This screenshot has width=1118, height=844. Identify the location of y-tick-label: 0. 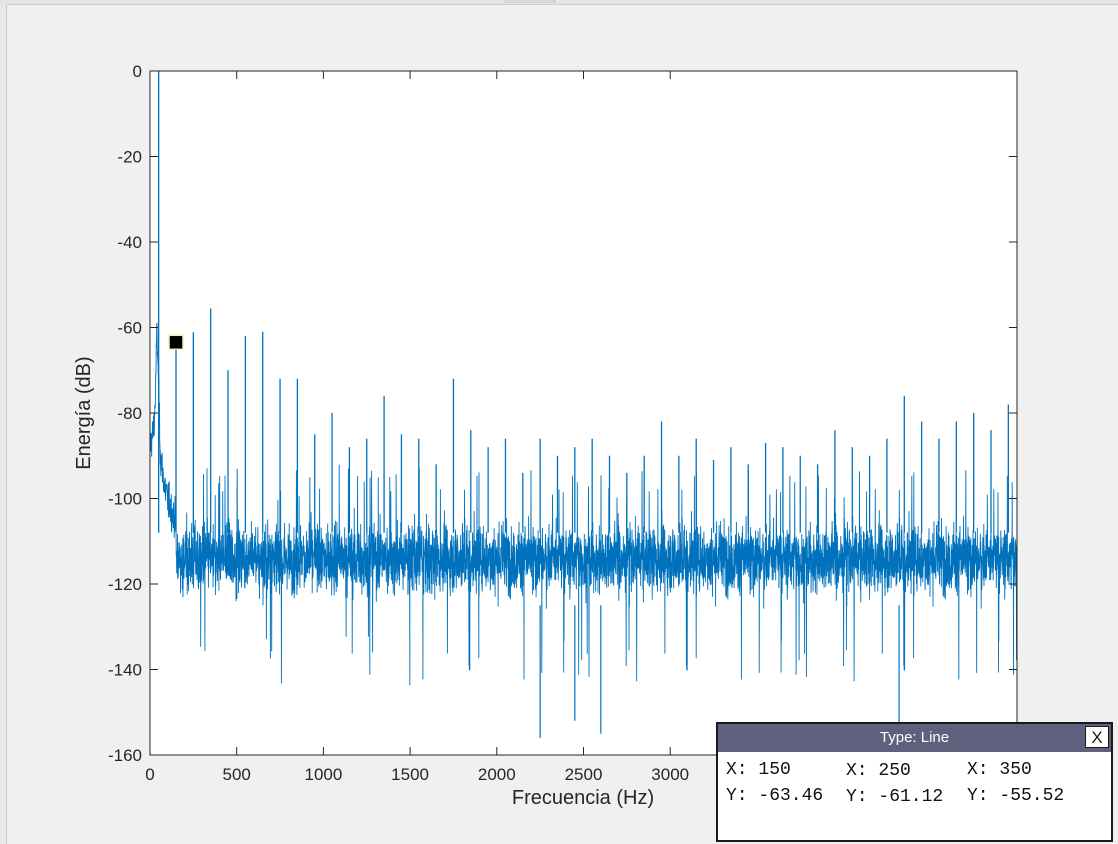
(137, 71).